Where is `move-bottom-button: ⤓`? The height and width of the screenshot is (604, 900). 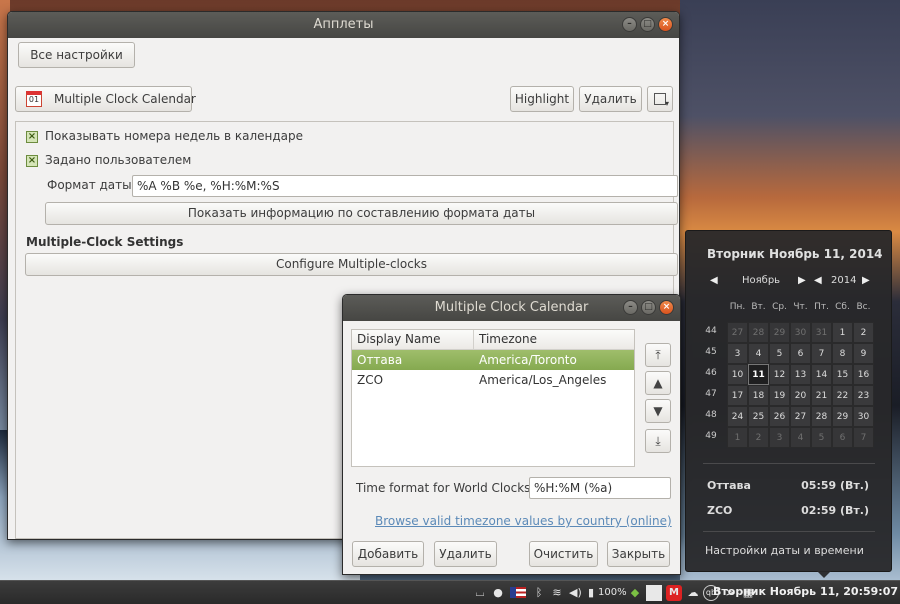 move-bottom-button: ⤓ is located at coordinates (658, 441).